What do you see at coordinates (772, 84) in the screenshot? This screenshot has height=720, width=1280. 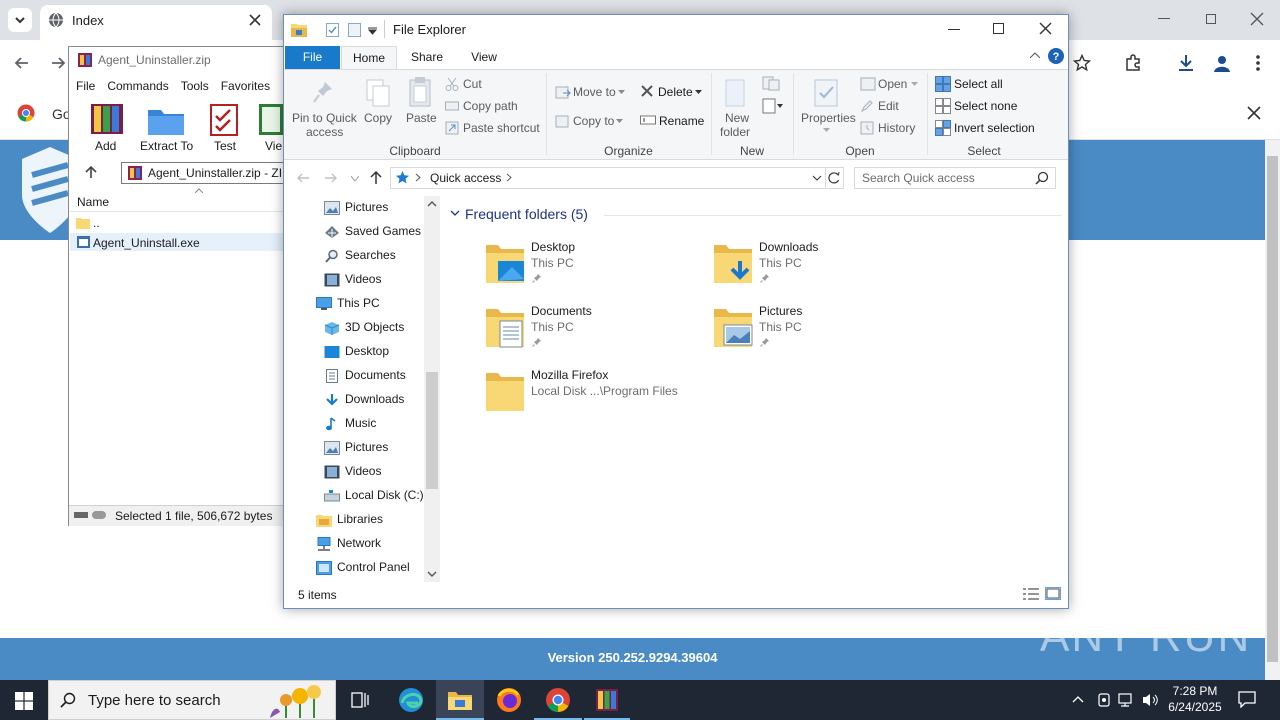 I see `new-item-icon` at bounding box center [772, 84].